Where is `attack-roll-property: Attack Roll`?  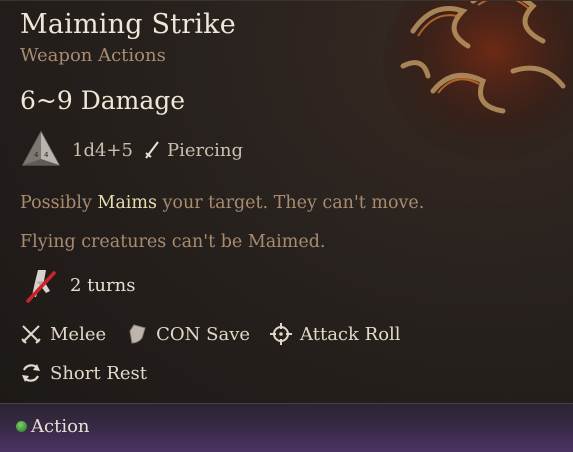 attack-roll-property: Attack Roll is located at coordinates (335, 334).